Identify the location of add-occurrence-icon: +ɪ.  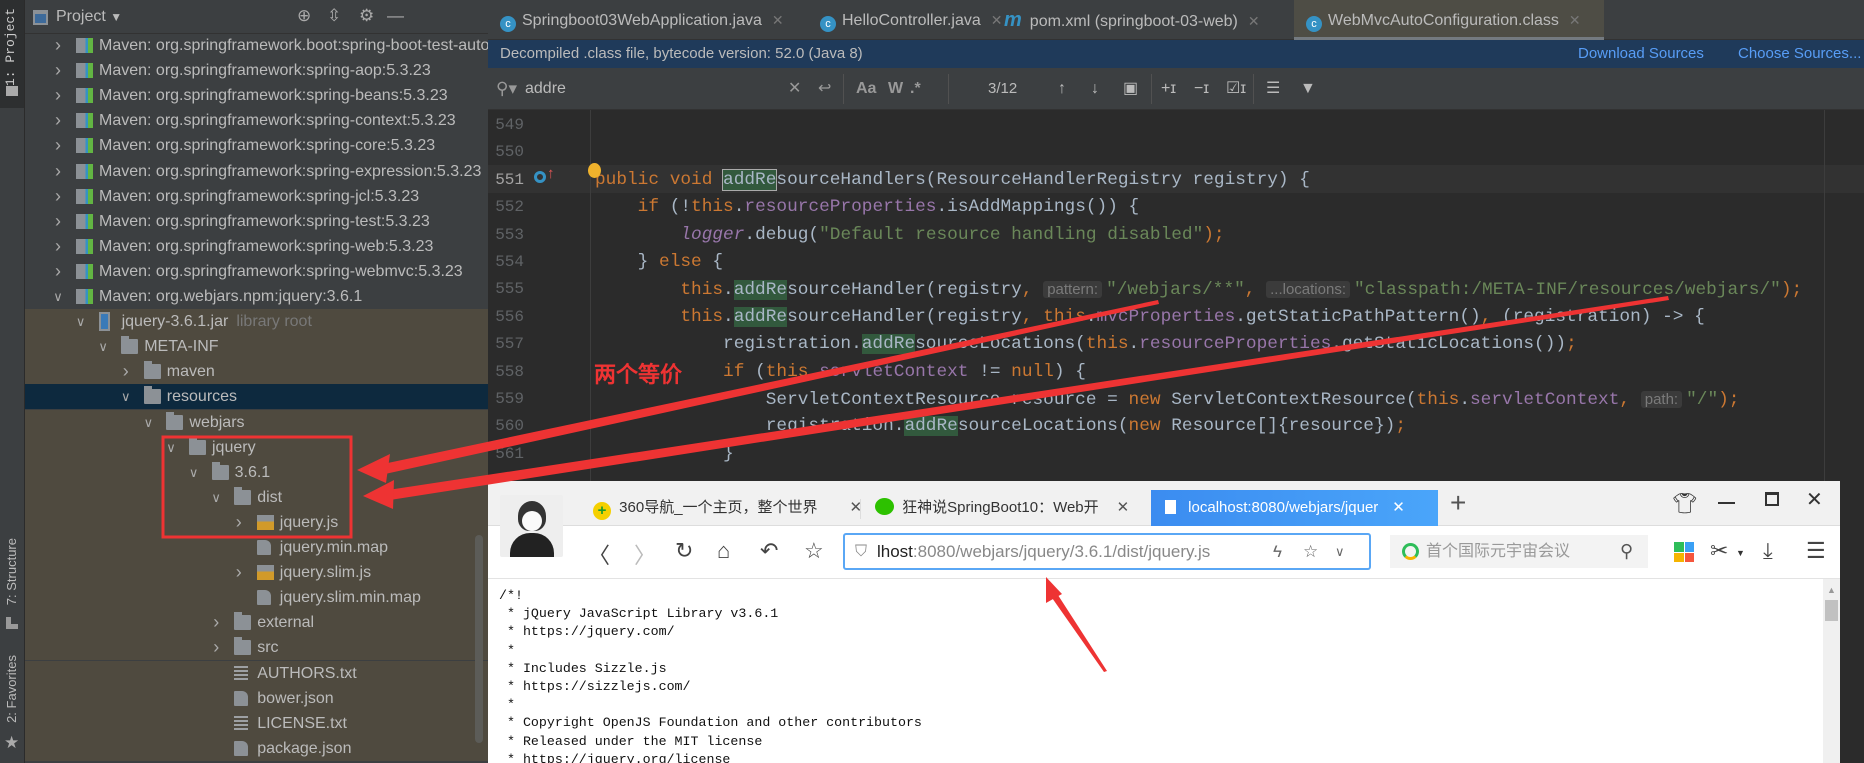
(1168, 89).